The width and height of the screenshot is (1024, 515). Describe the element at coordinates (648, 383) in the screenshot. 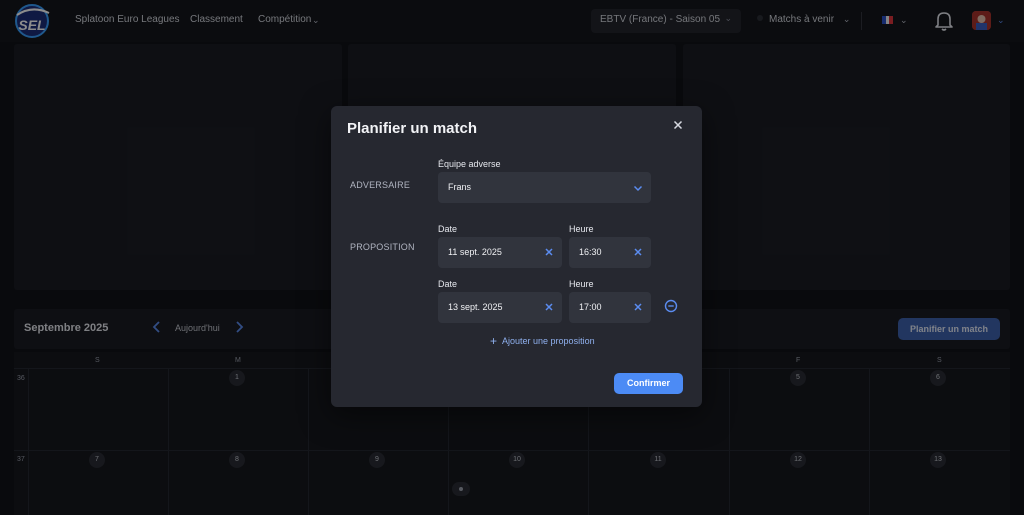

I see `confirm-button: Confirmer` at that location.